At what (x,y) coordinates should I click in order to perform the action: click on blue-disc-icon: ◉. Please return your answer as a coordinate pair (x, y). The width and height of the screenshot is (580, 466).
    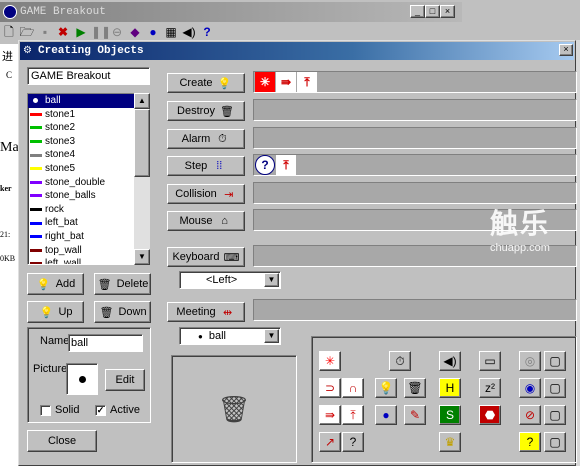
    Looking at the image, I should click on (530, 388).